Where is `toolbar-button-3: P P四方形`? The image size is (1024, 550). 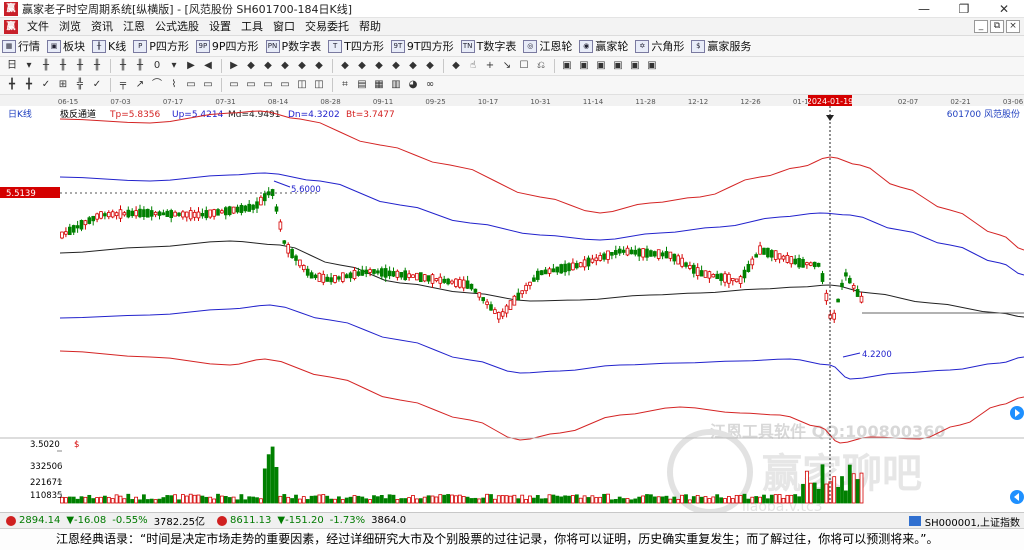 toolbar-button-3: P P四方形 is located at coordinates (161, 46).